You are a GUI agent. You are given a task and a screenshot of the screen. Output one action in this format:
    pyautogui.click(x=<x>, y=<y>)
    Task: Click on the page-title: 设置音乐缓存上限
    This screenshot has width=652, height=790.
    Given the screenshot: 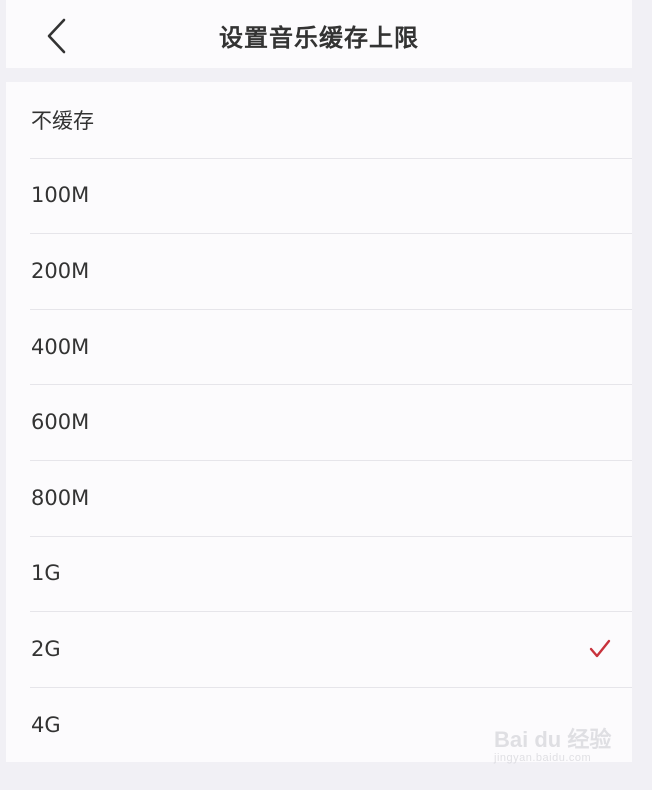 What is the action you would take?
    pyautogui.click(x=319, y=38)
    